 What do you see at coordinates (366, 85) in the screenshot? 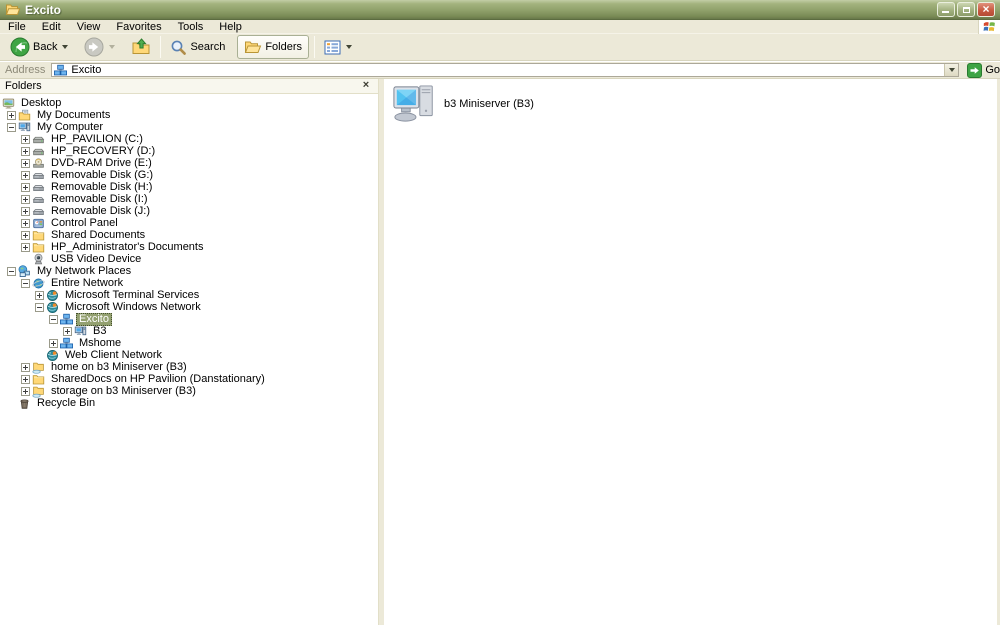
I see `panel-close-icon: ×` at bounding box center [366, 85].